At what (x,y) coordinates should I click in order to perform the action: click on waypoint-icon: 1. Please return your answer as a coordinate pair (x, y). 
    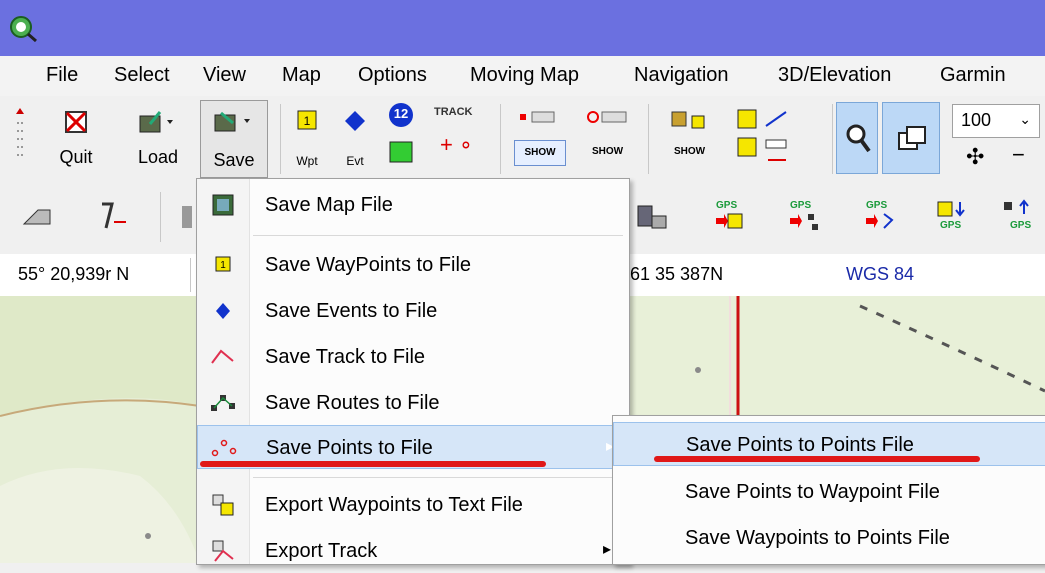
    Looking at the image, I should click on (223, 264).